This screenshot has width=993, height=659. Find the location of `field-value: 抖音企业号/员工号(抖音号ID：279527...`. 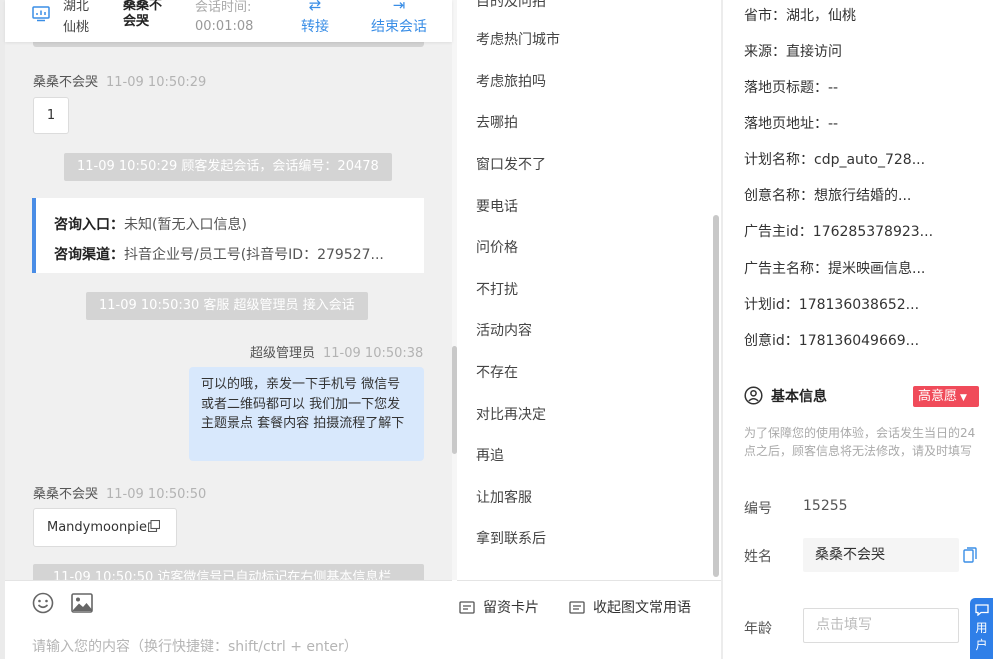

field-value: 抖音企业号/员工号(抖音号ID：279527... is located at coordinates (254, 255).